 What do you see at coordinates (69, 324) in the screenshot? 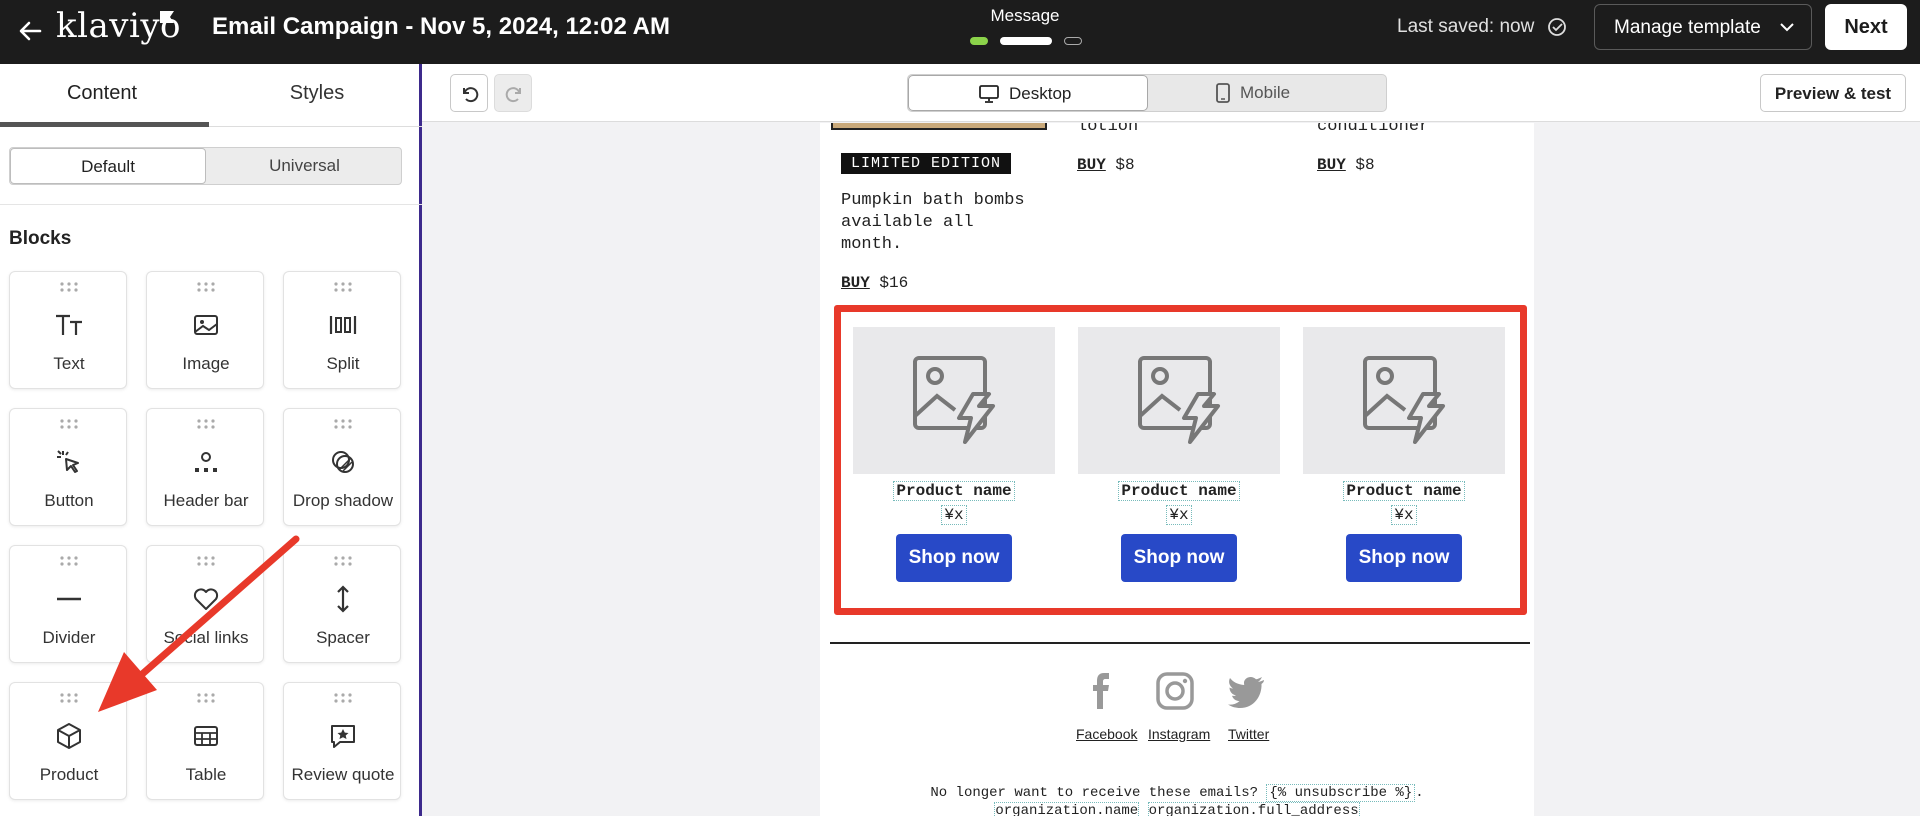
I see `text-icon` at bounding box center [69, 324].